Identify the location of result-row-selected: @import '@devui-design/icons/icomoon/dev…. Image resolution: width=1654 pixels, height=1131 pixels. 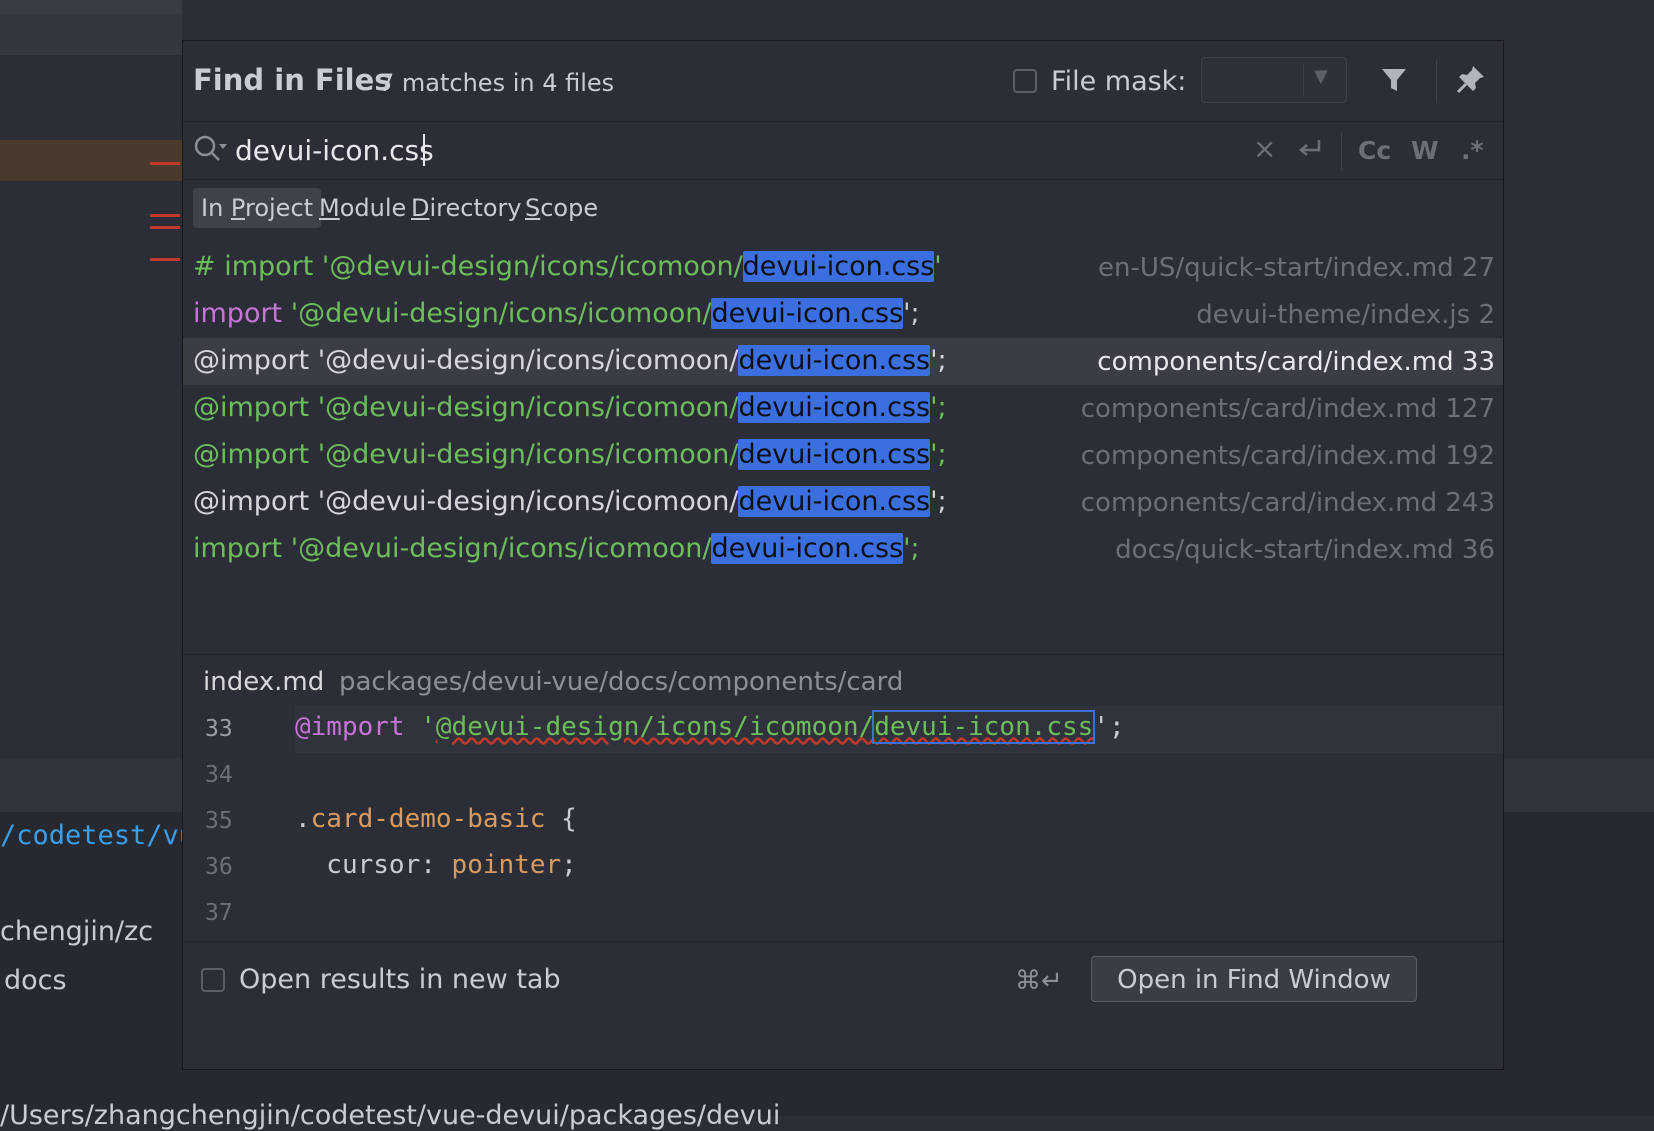
(843, 361).